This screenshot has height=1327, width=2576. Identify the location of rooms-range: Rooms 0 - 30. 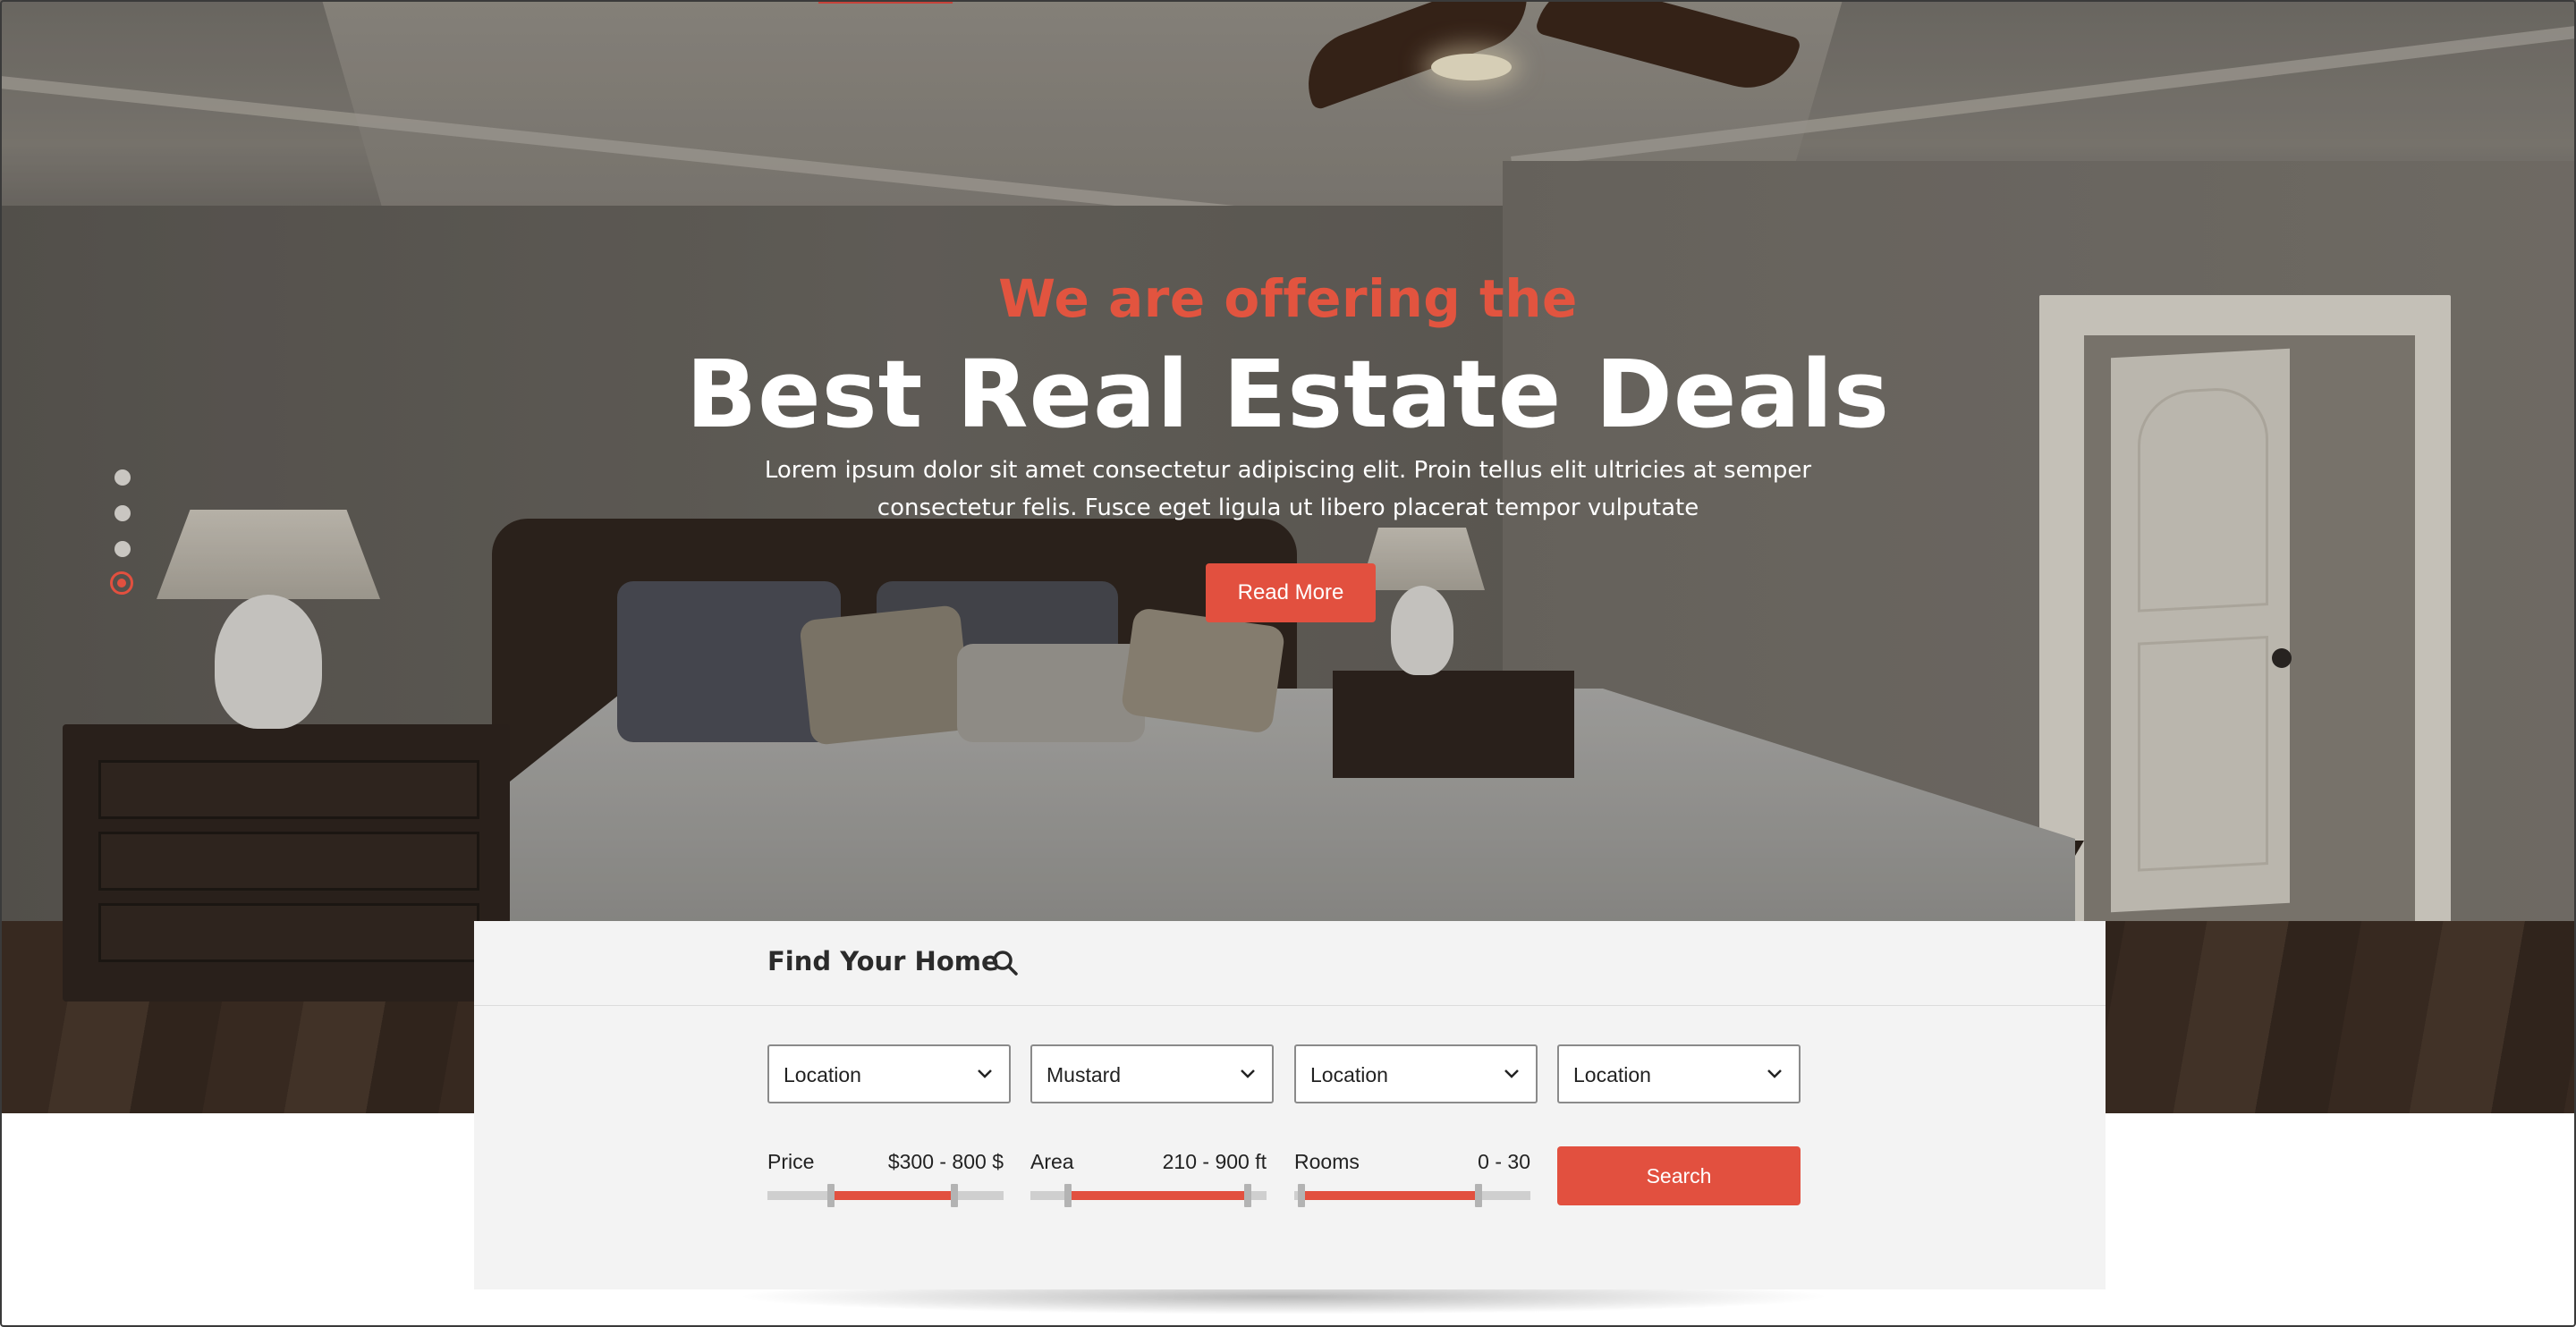
(1412, 1178).